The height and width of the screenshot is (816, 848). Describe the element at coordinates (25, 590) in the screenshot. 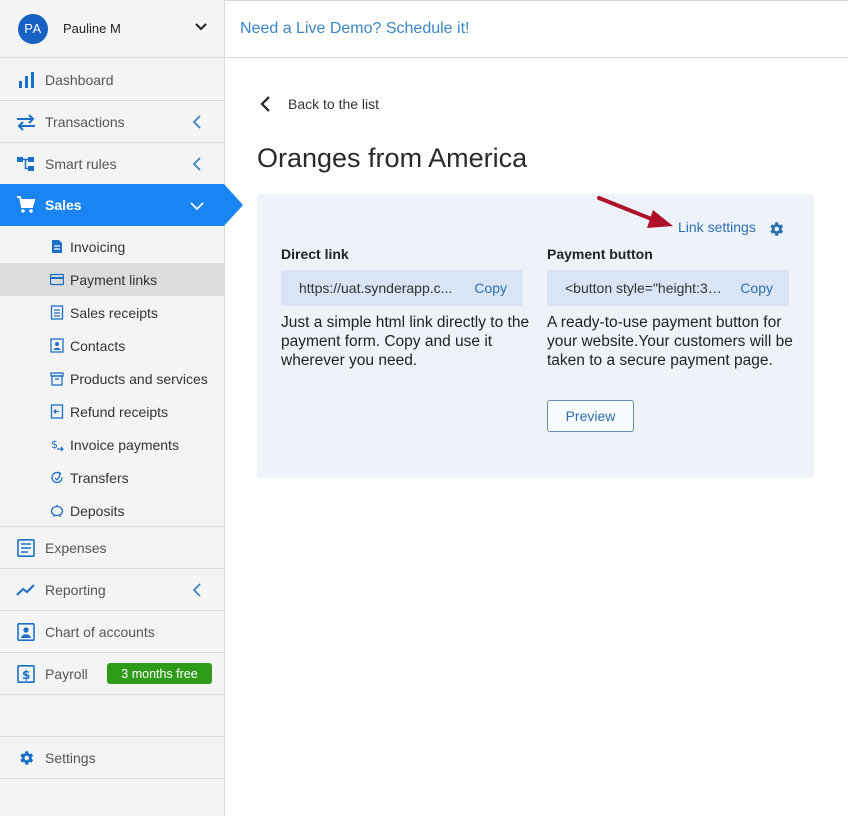

I see `trend-line-icon` at that location.